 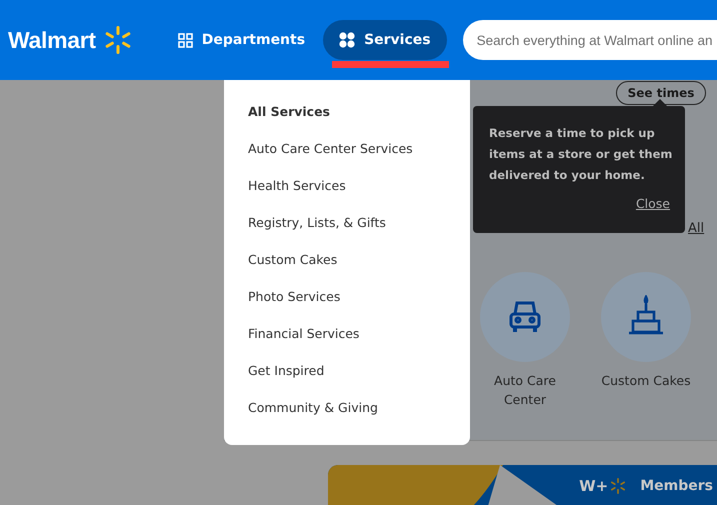 What do you see at coordinates (593, 485) in the screenshot?
I see `walmart-plus-logo: W+` at bounding box center [593, 485].